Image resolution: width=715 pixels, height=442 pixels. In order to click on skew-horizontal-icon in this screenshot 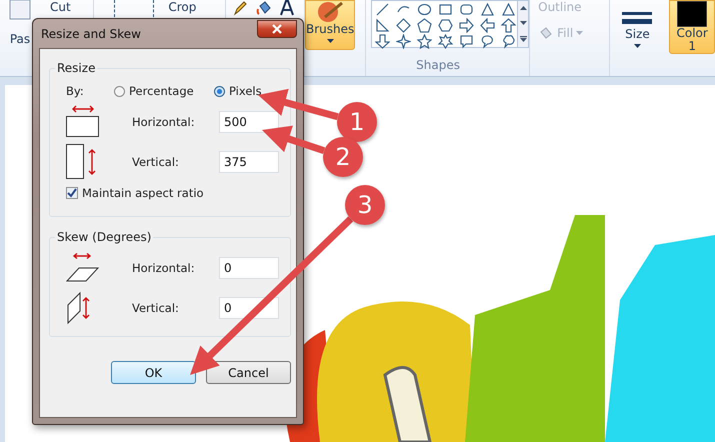, I will do `click(83, 268)`.